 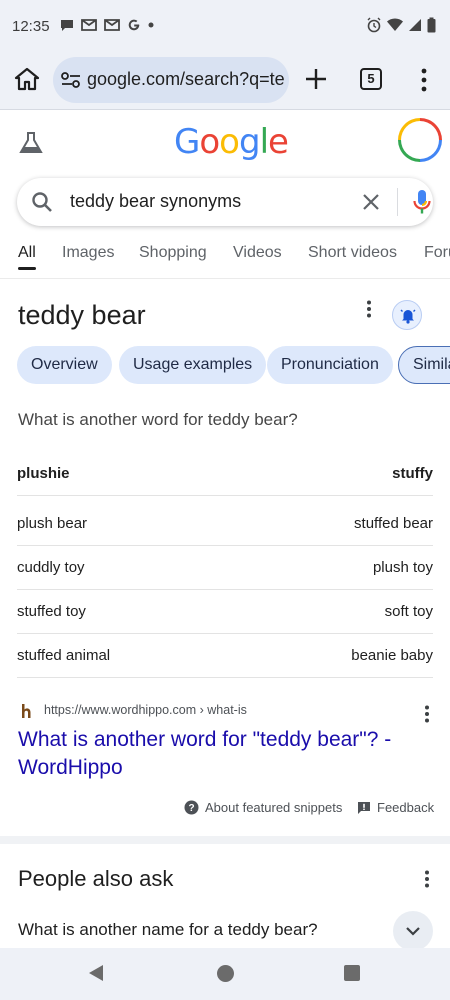 I want to click on alert-button, so click(x=407, y=315).